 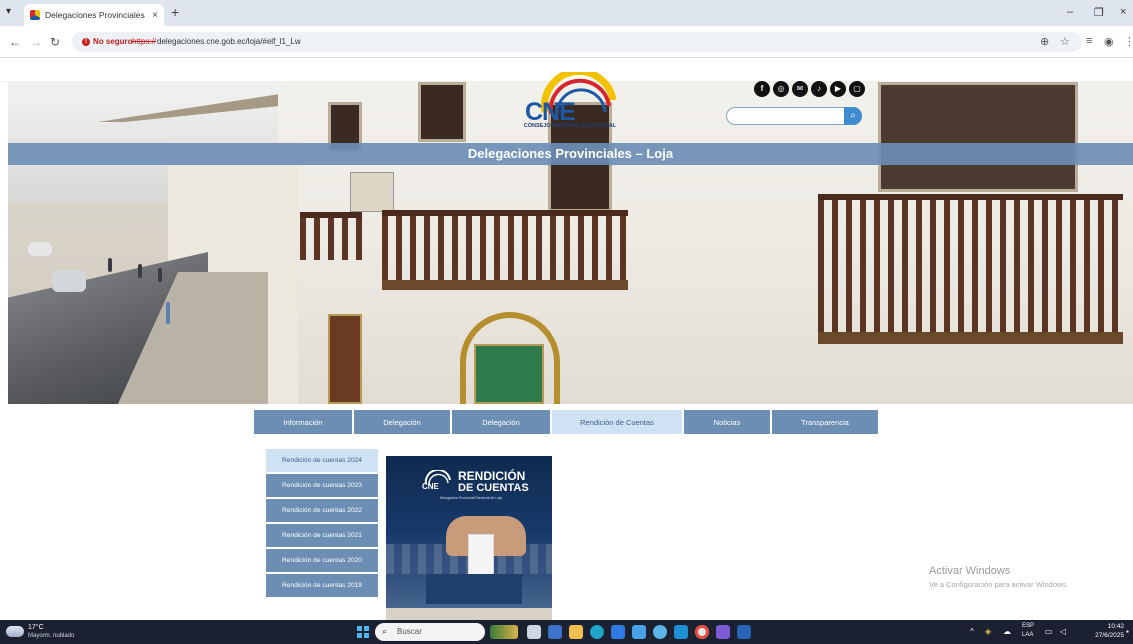 I want to click on activation-watermark-title: Activar Windows, so click(x=970, y=571).